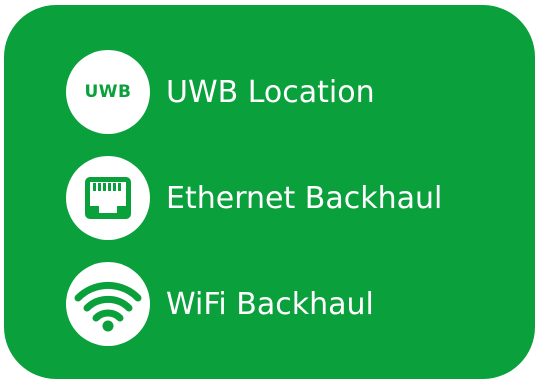  Describe the element at coordinates (108, 304) in the screenshot. I see `wifi-icon` at that location.